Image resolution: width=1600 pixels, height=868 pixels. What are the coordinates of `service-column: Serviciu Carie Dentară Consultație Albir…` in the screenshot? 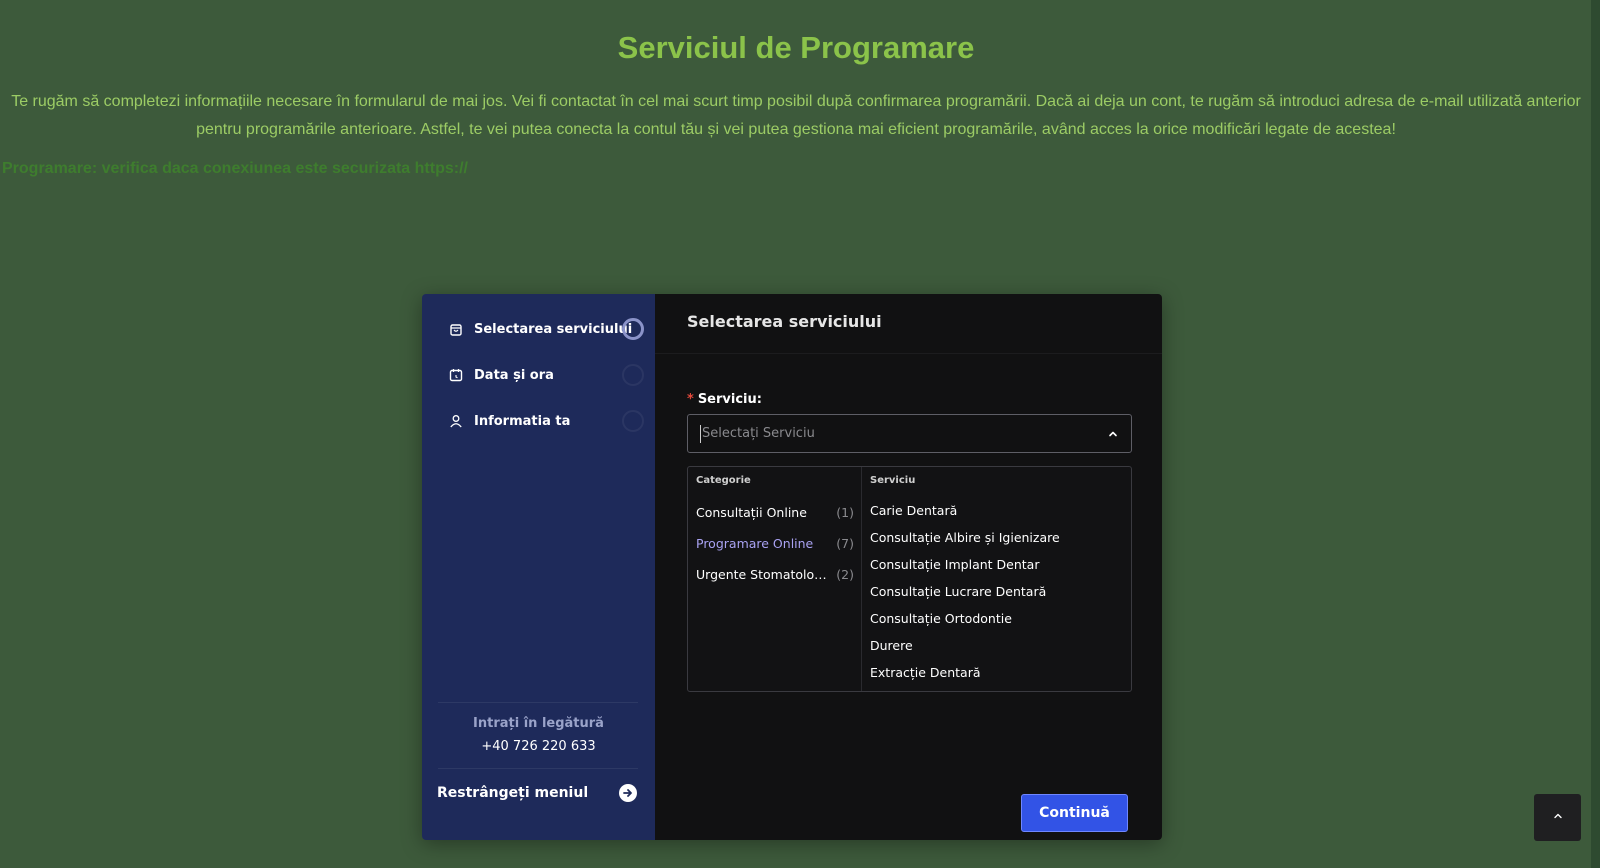 It's located at (996, 579).